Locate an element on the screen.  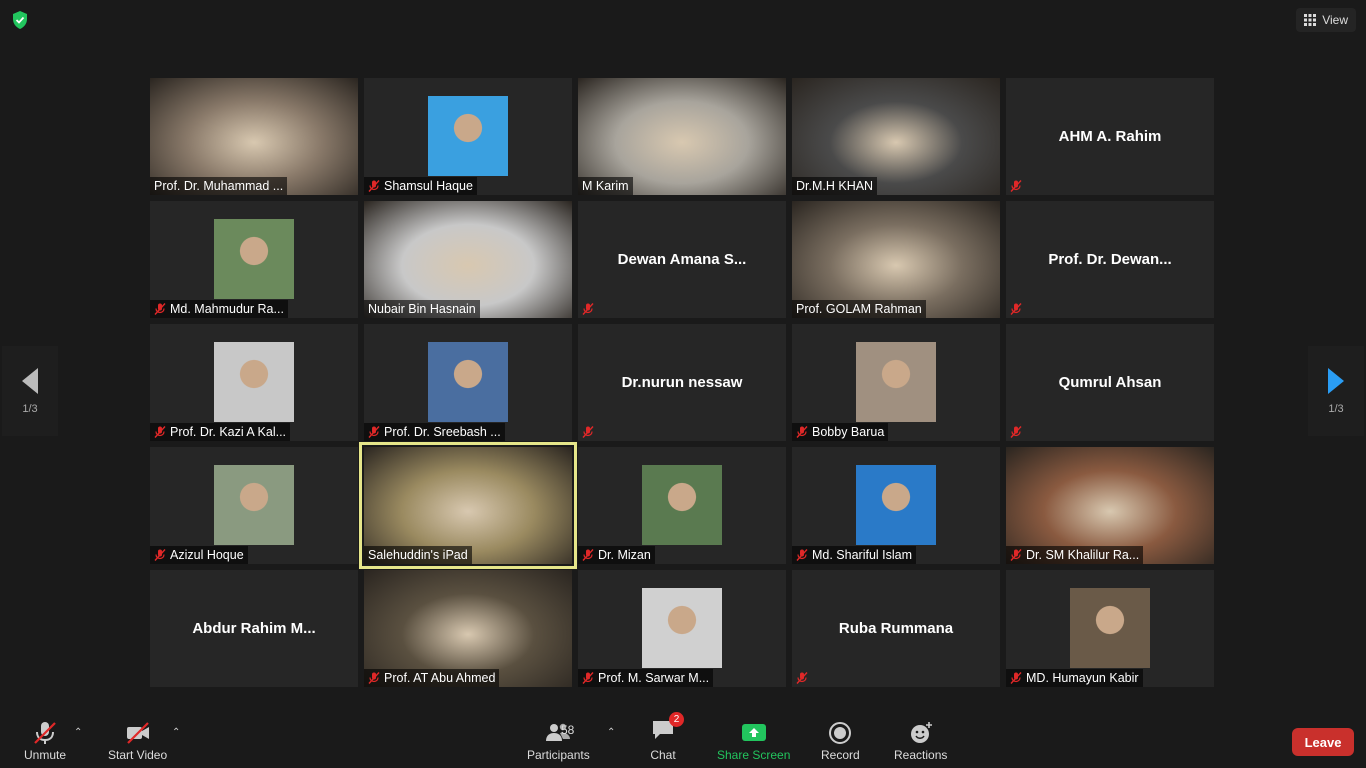
unmute-button: Unmute is located at coordinates (45, 741).